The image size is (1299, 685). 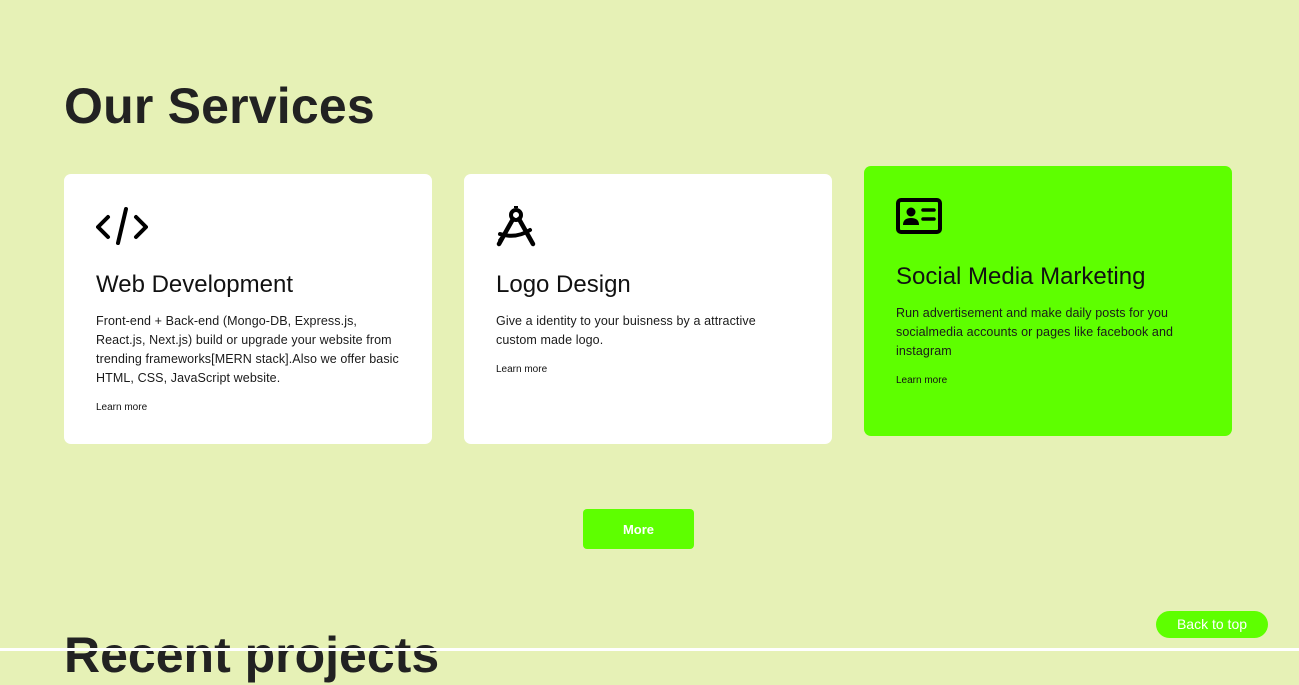 I want to click on code-icon, so click(x=122, y=227).